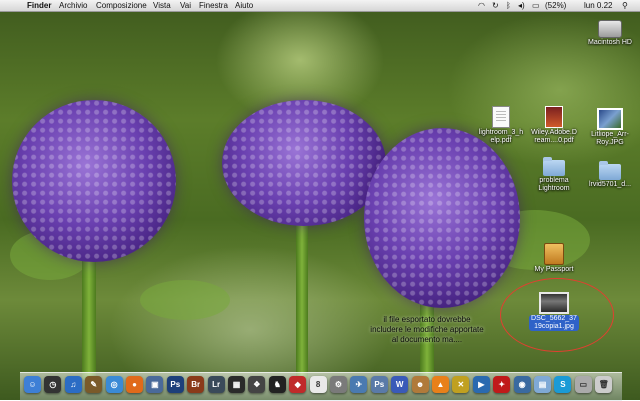  I want to click on annotation-circle, so click(557, 315).